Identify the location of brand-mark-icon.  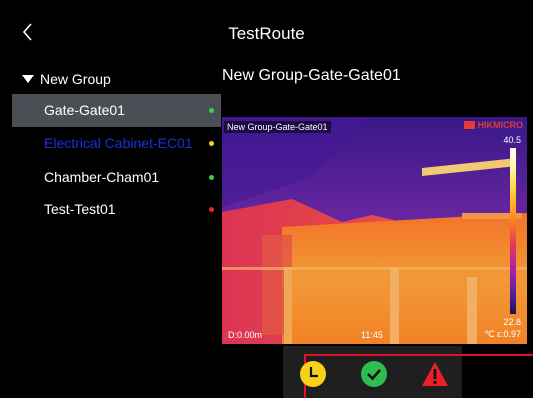
(469, 125).